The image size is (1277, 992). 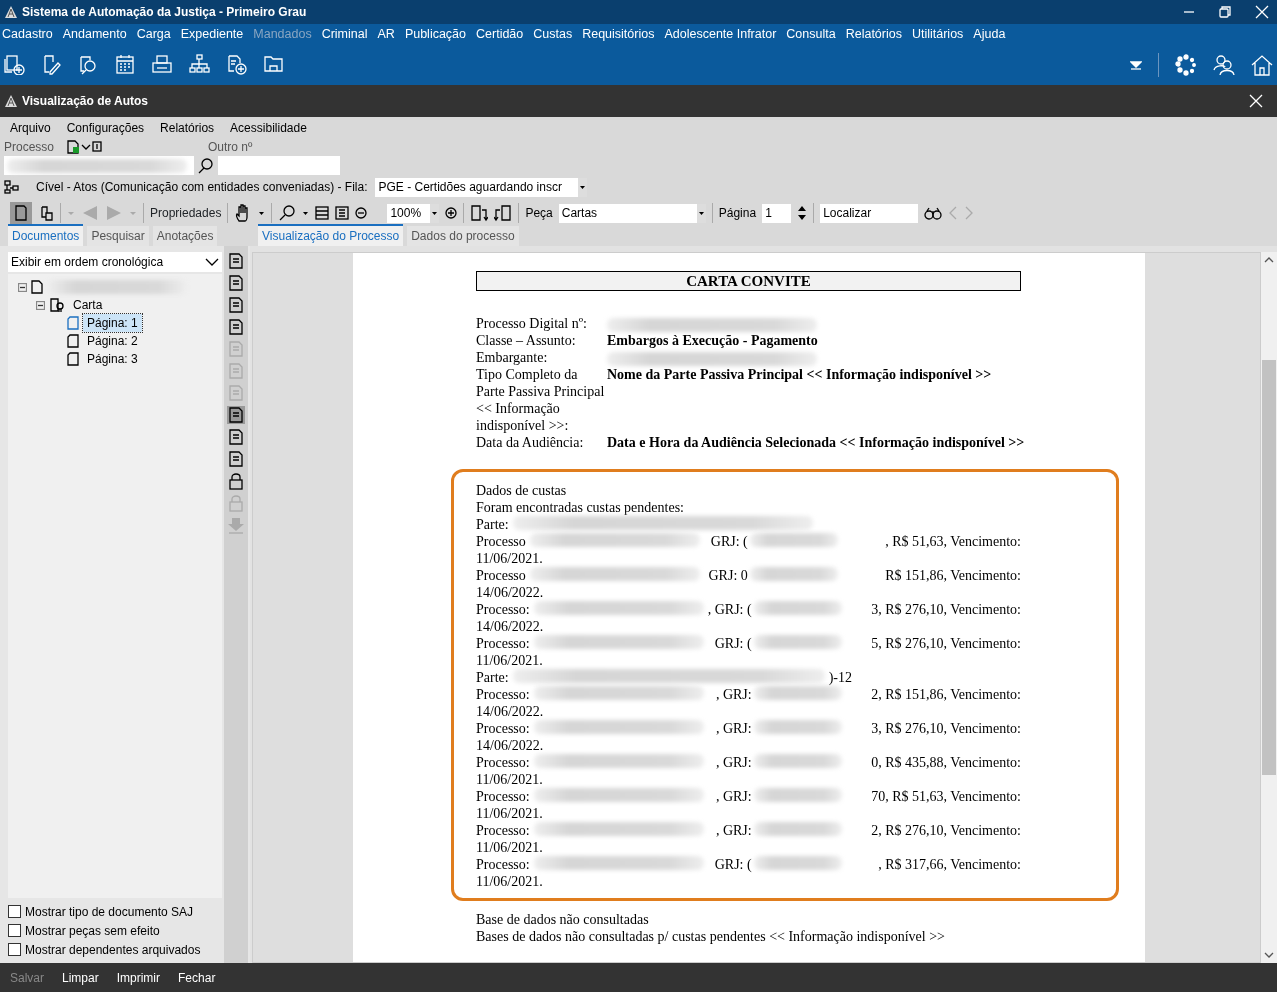 I want to click on note-icon, so click(x=236, y=415).